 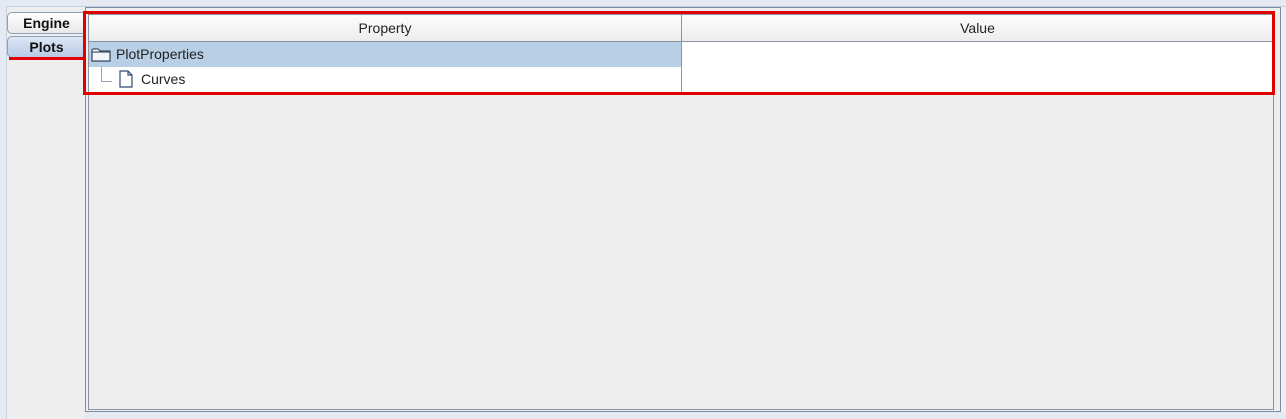 I want to click on property-cell: Curves, so click(x=385, y=79).